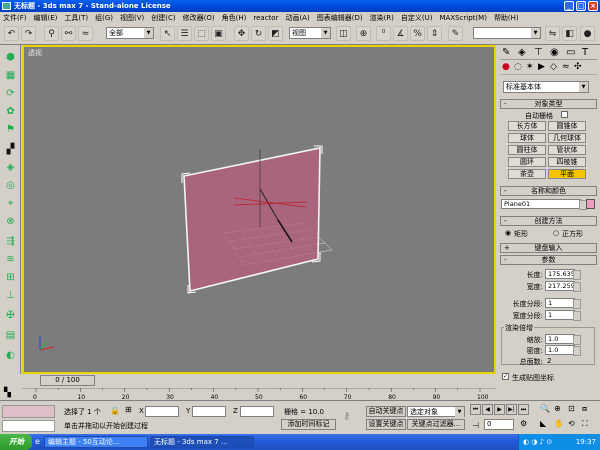 This screenshot has width=600, height=450. Describe the element at coordinates (548, 191) in the screenshot. I see `name-color-rollout: - 名称和颜色` at that location.